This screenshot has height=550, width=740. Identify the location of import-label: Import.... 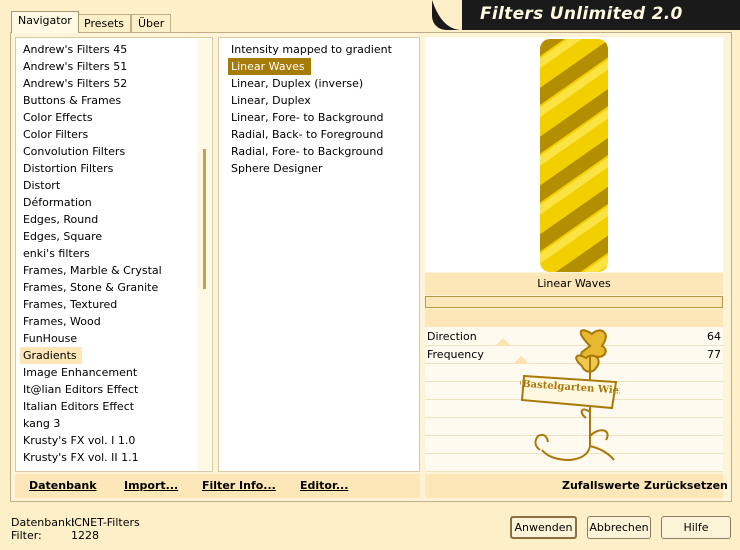
(151, 485).